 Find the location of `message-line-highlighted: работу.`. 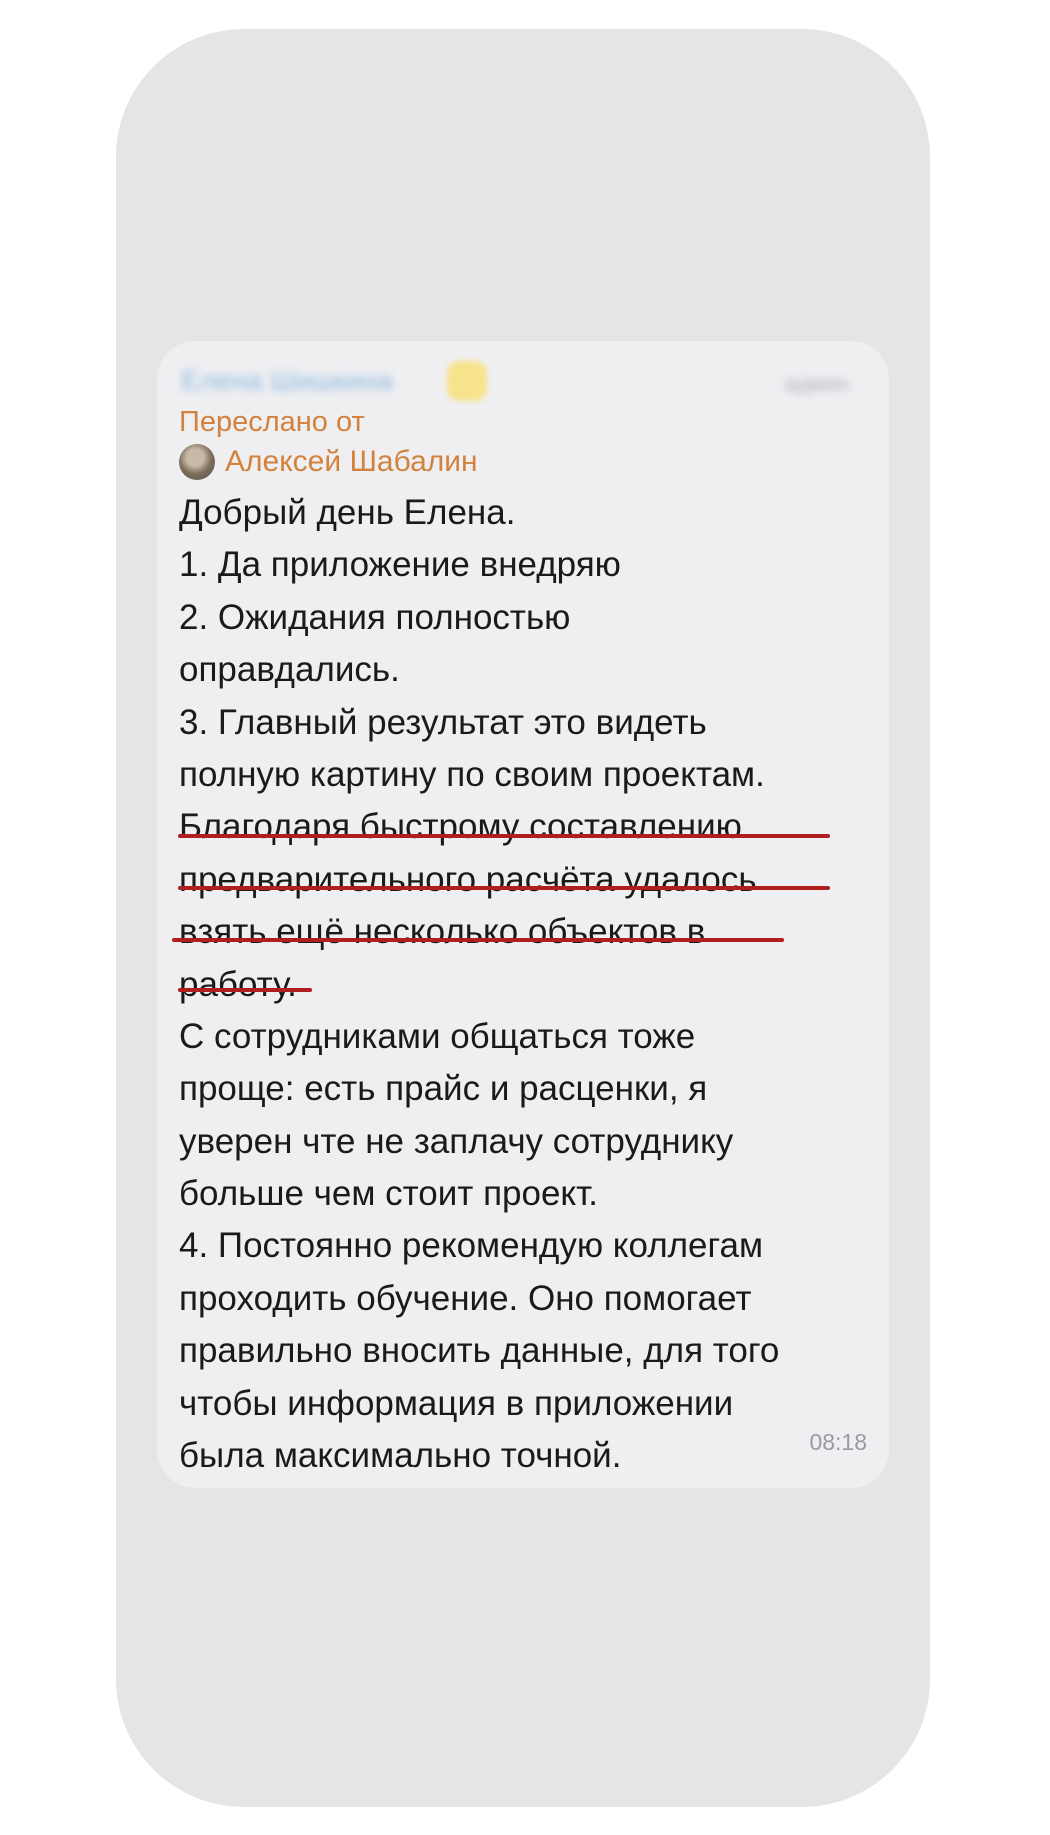

message-line-highlighted: работу. is located at coordinates (238, 984).